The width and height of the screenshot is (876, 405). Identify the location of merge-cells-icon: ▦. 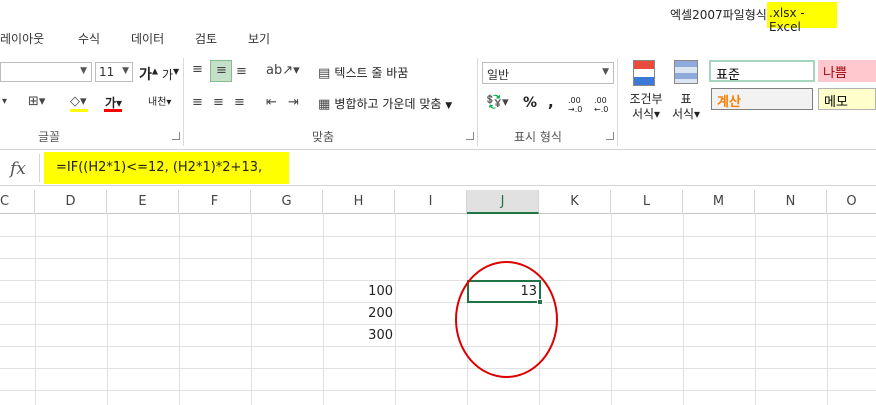
(326, 104).